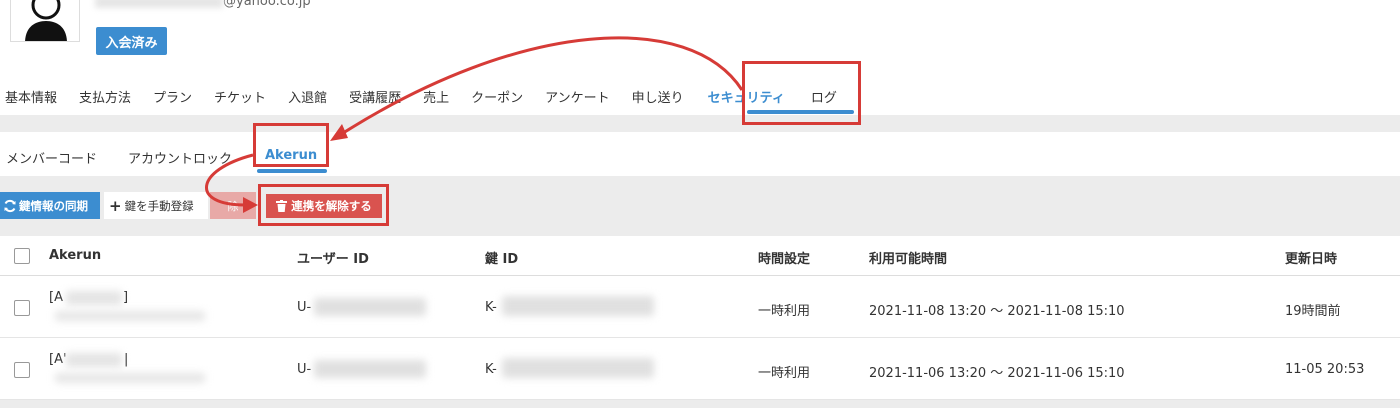 The image size is (1400, 408). I want to click on sync-keys-button: 鍵情報の同期, so click(50, 205).